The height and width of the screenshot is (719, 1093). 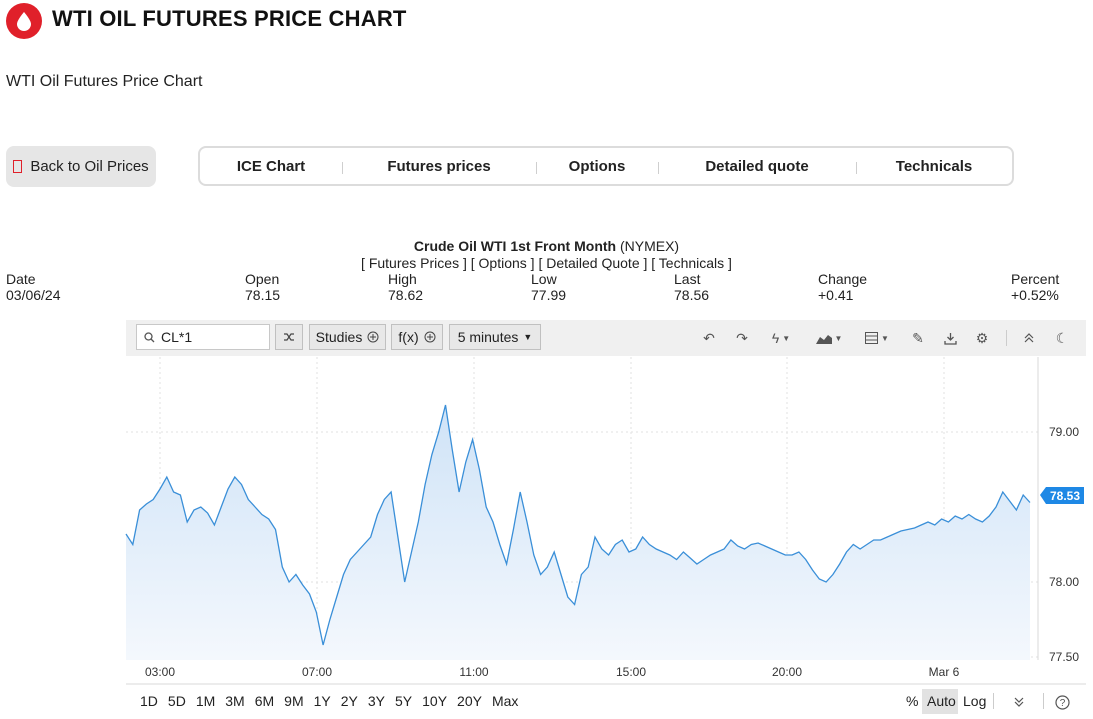 I want to click on range-3m: 3M, so click(x=234, y=701).